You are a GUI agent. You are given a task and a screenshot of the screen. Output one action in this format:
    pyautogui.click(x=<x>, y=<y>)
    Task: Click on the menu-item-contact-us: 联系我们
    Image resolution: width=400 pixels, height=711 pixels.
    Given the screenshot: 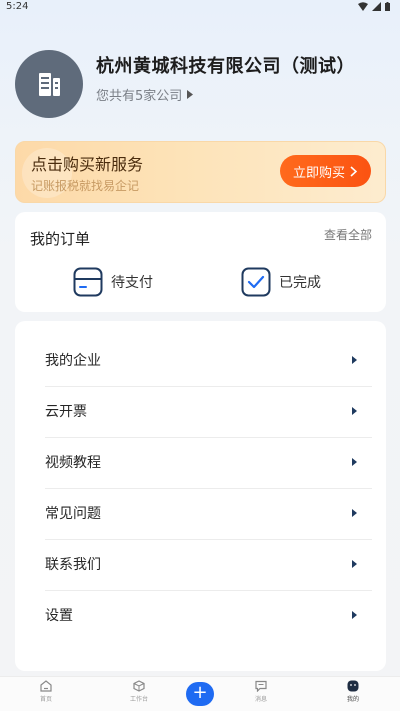 What is the action you would take?
    pyautogui.click(x=201, y=563)
    